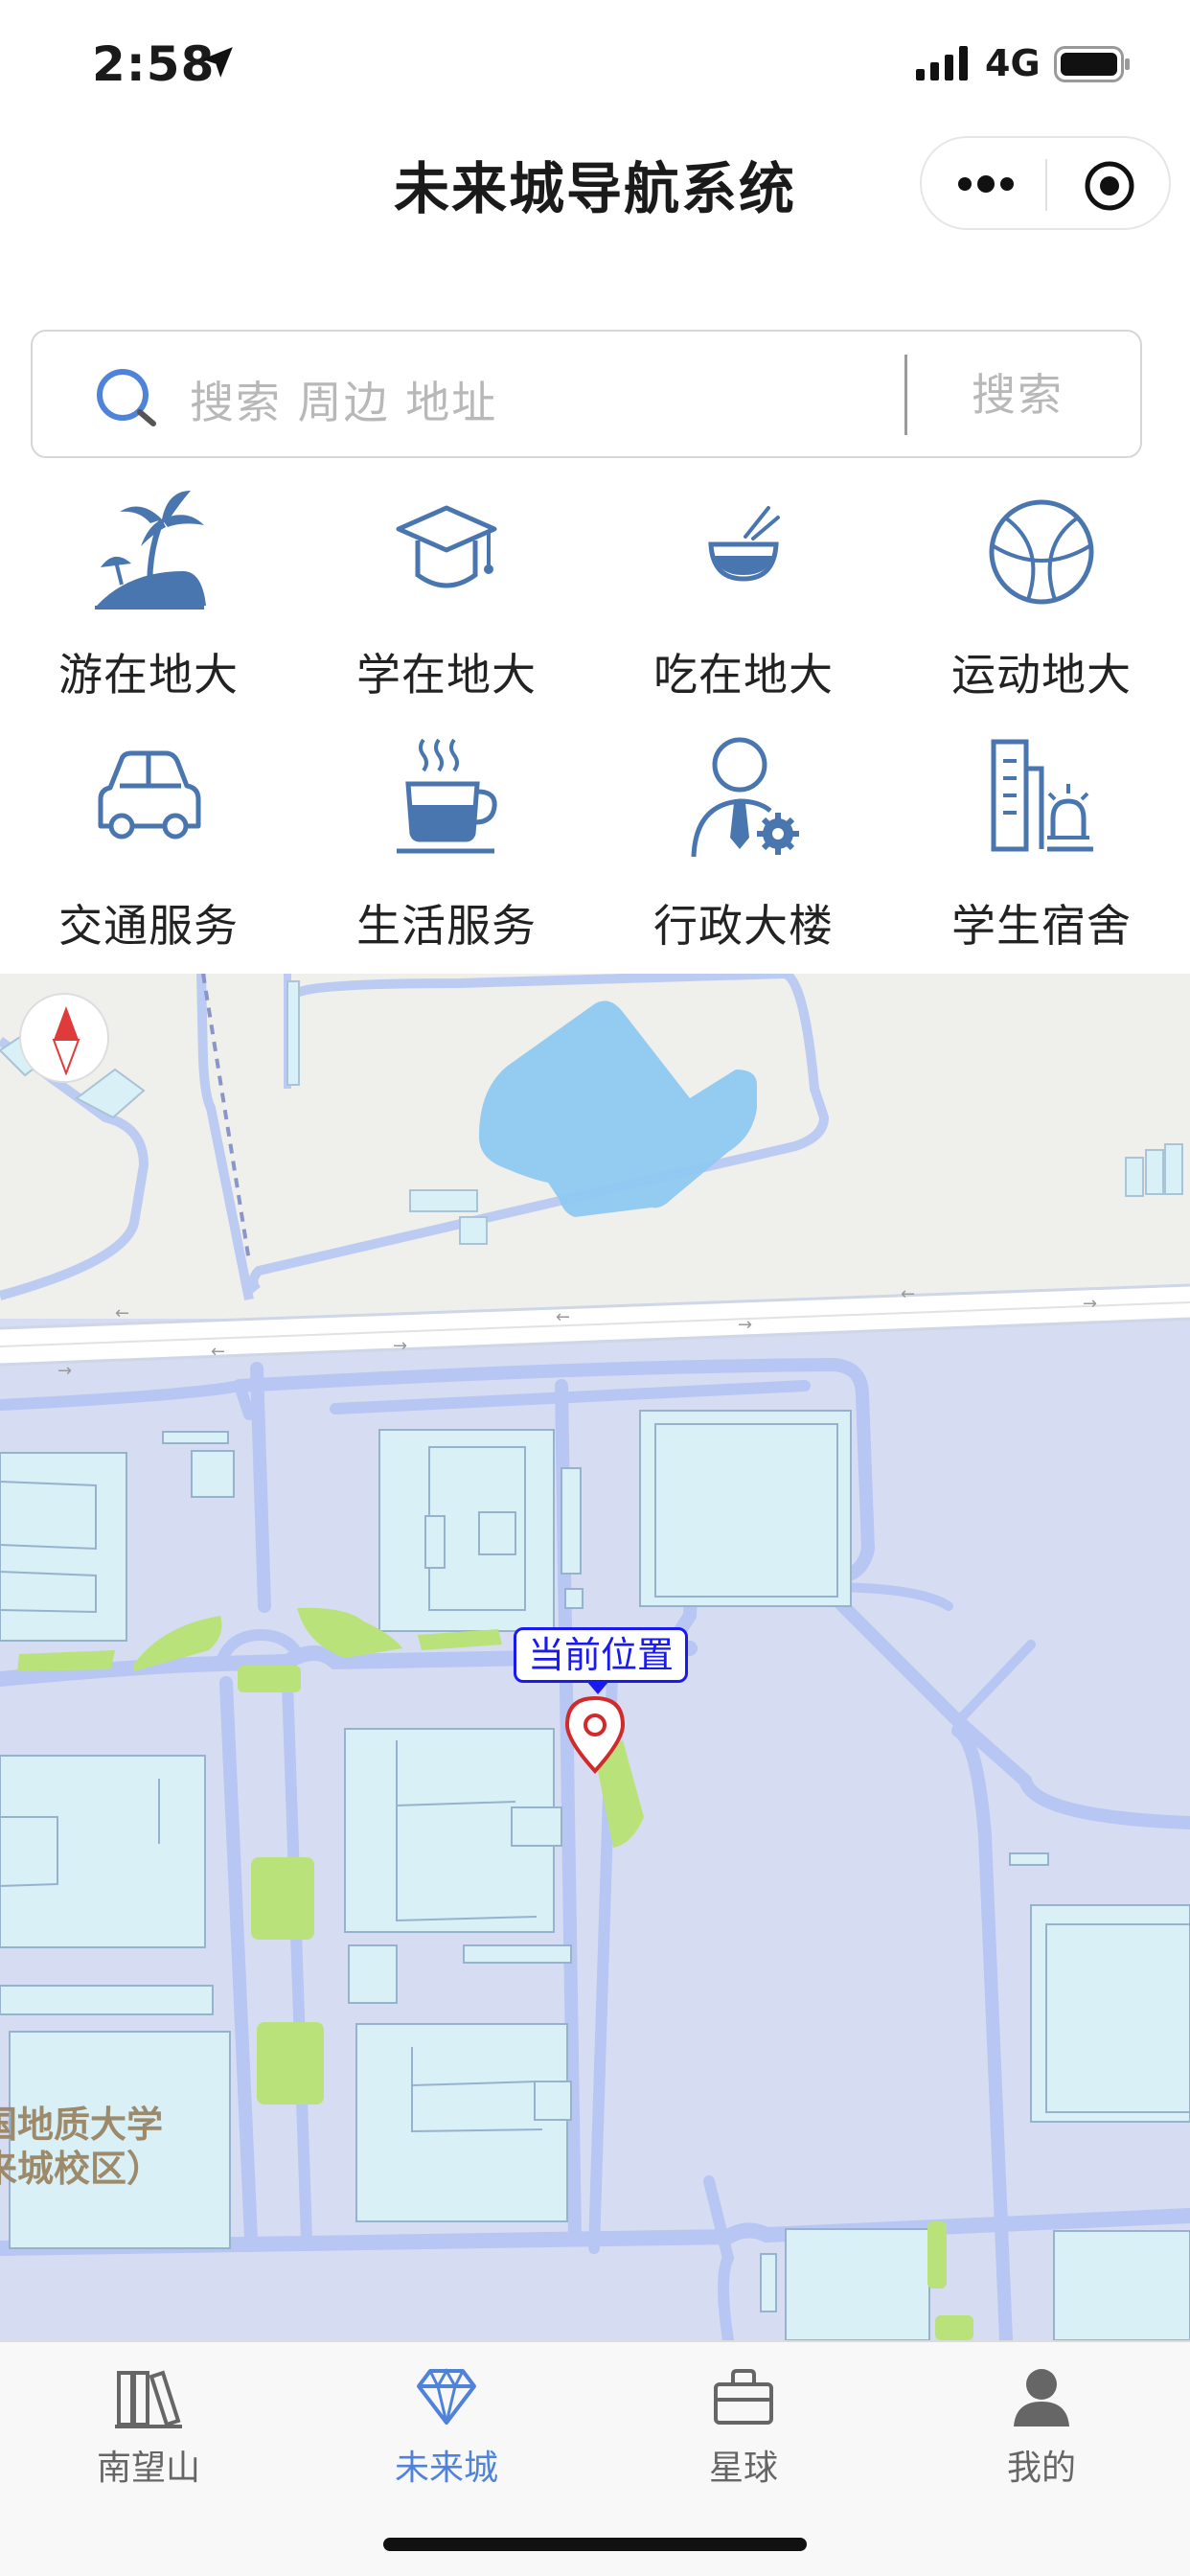 The height and width of the screenshot is (2576, 1190). What do you see at coordinates (148, 926) in the screenshot?
I see `grid-item-label: 交通服务` at bounding box center [148, 926].